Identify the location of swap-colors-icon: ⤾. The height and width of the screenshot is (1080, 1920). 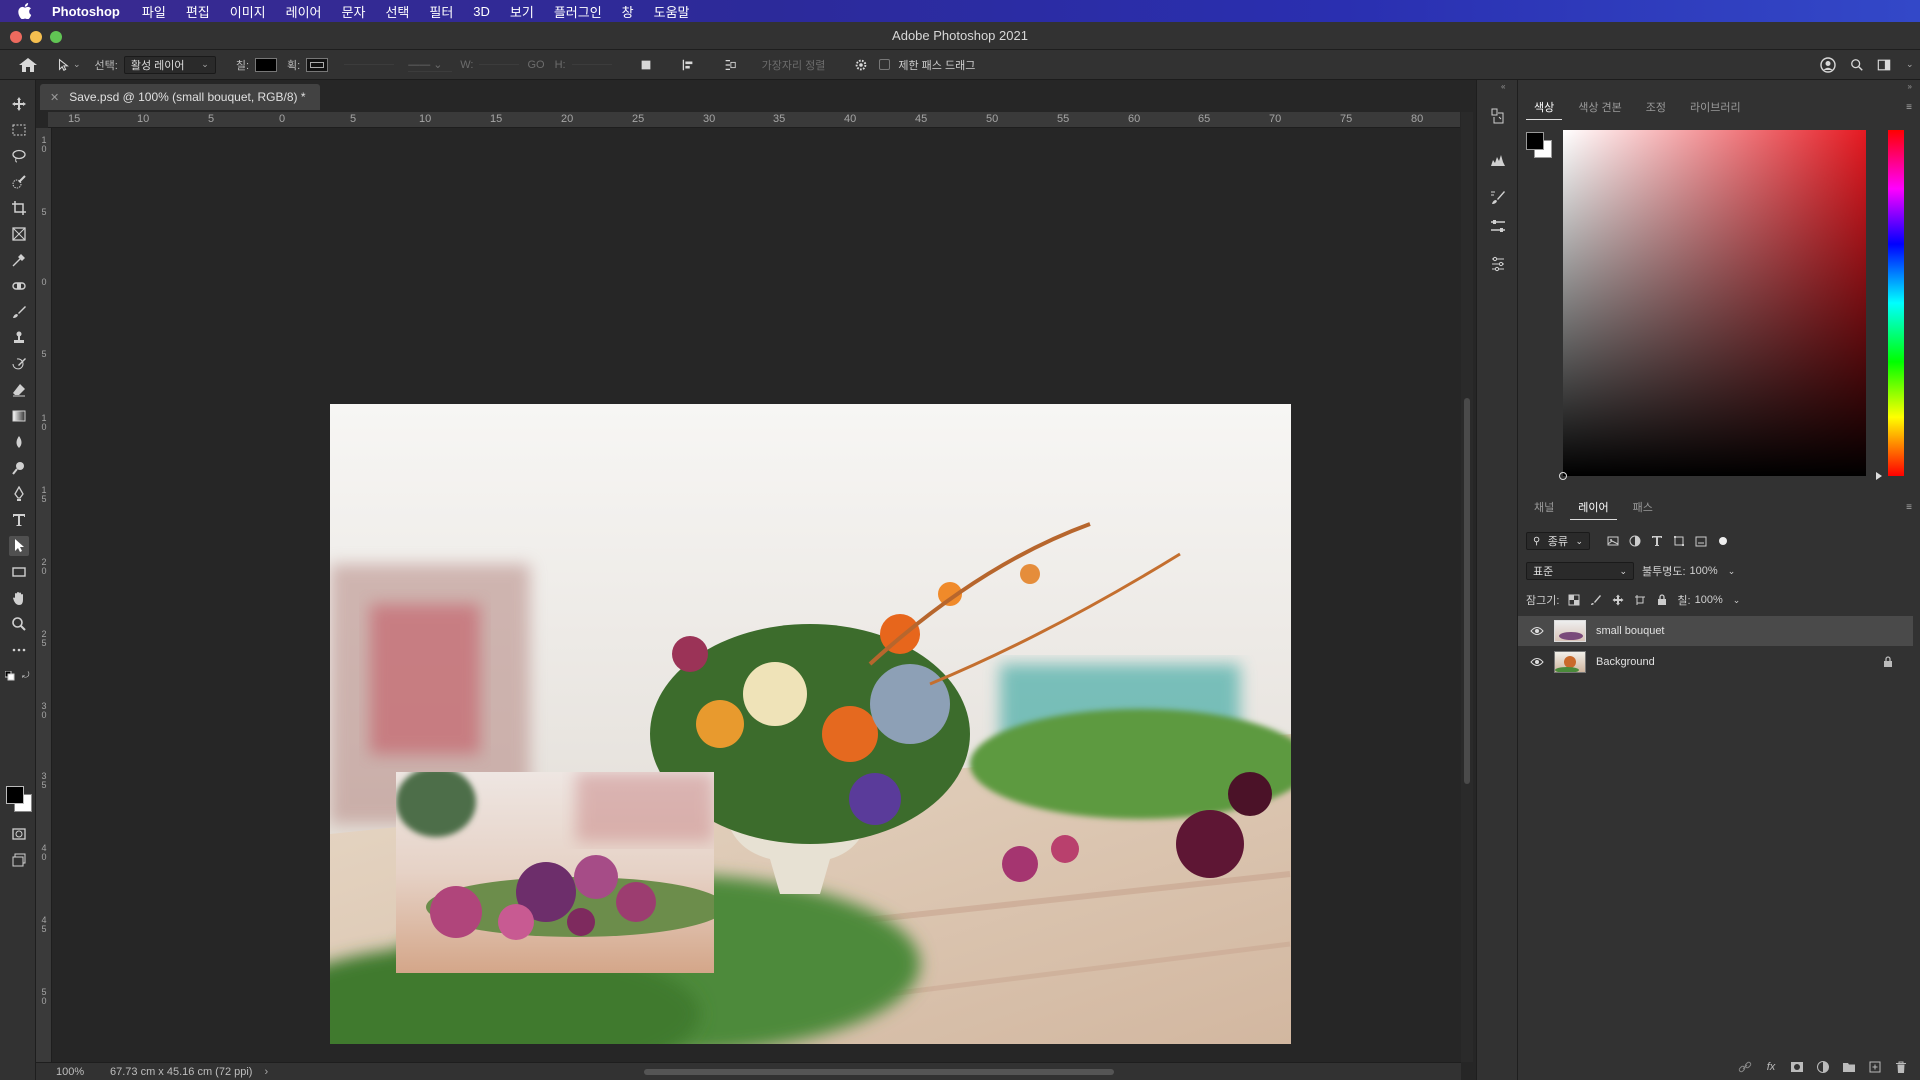
(27, 675).